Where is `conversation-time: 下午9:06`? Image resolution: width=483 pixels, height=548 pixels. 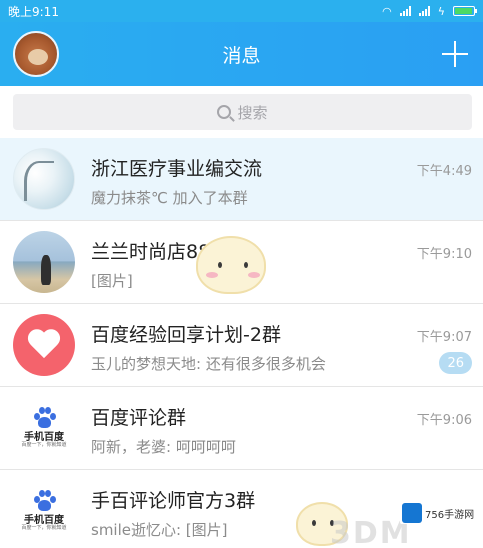
conversation-time: 下午9:06 is located at coordinates (444, 420).